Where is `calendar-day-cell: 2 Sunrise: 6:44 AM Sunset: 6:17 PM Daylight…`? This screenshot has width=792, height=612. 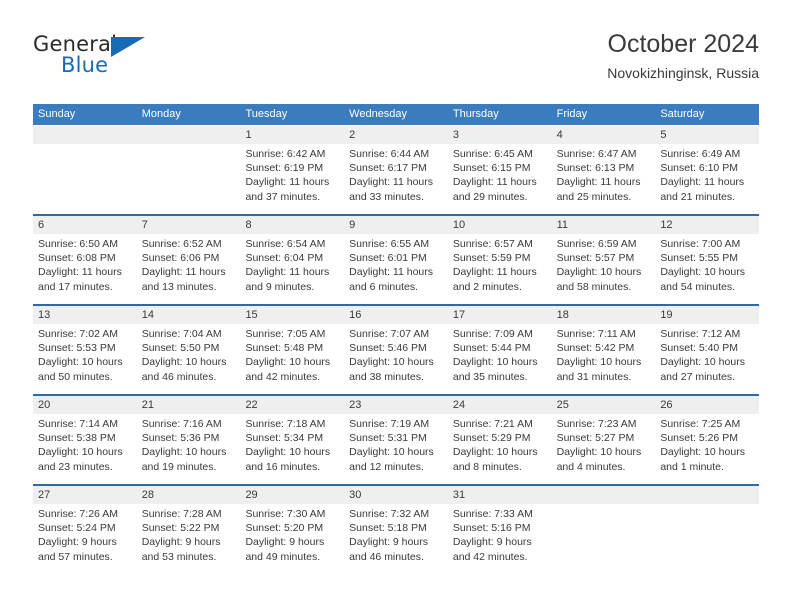 calendar-day-cell: 2 Sunrise: 6:44 AM Sunset: 6:17 PM Daylight… is located at coordinates (396, 170).